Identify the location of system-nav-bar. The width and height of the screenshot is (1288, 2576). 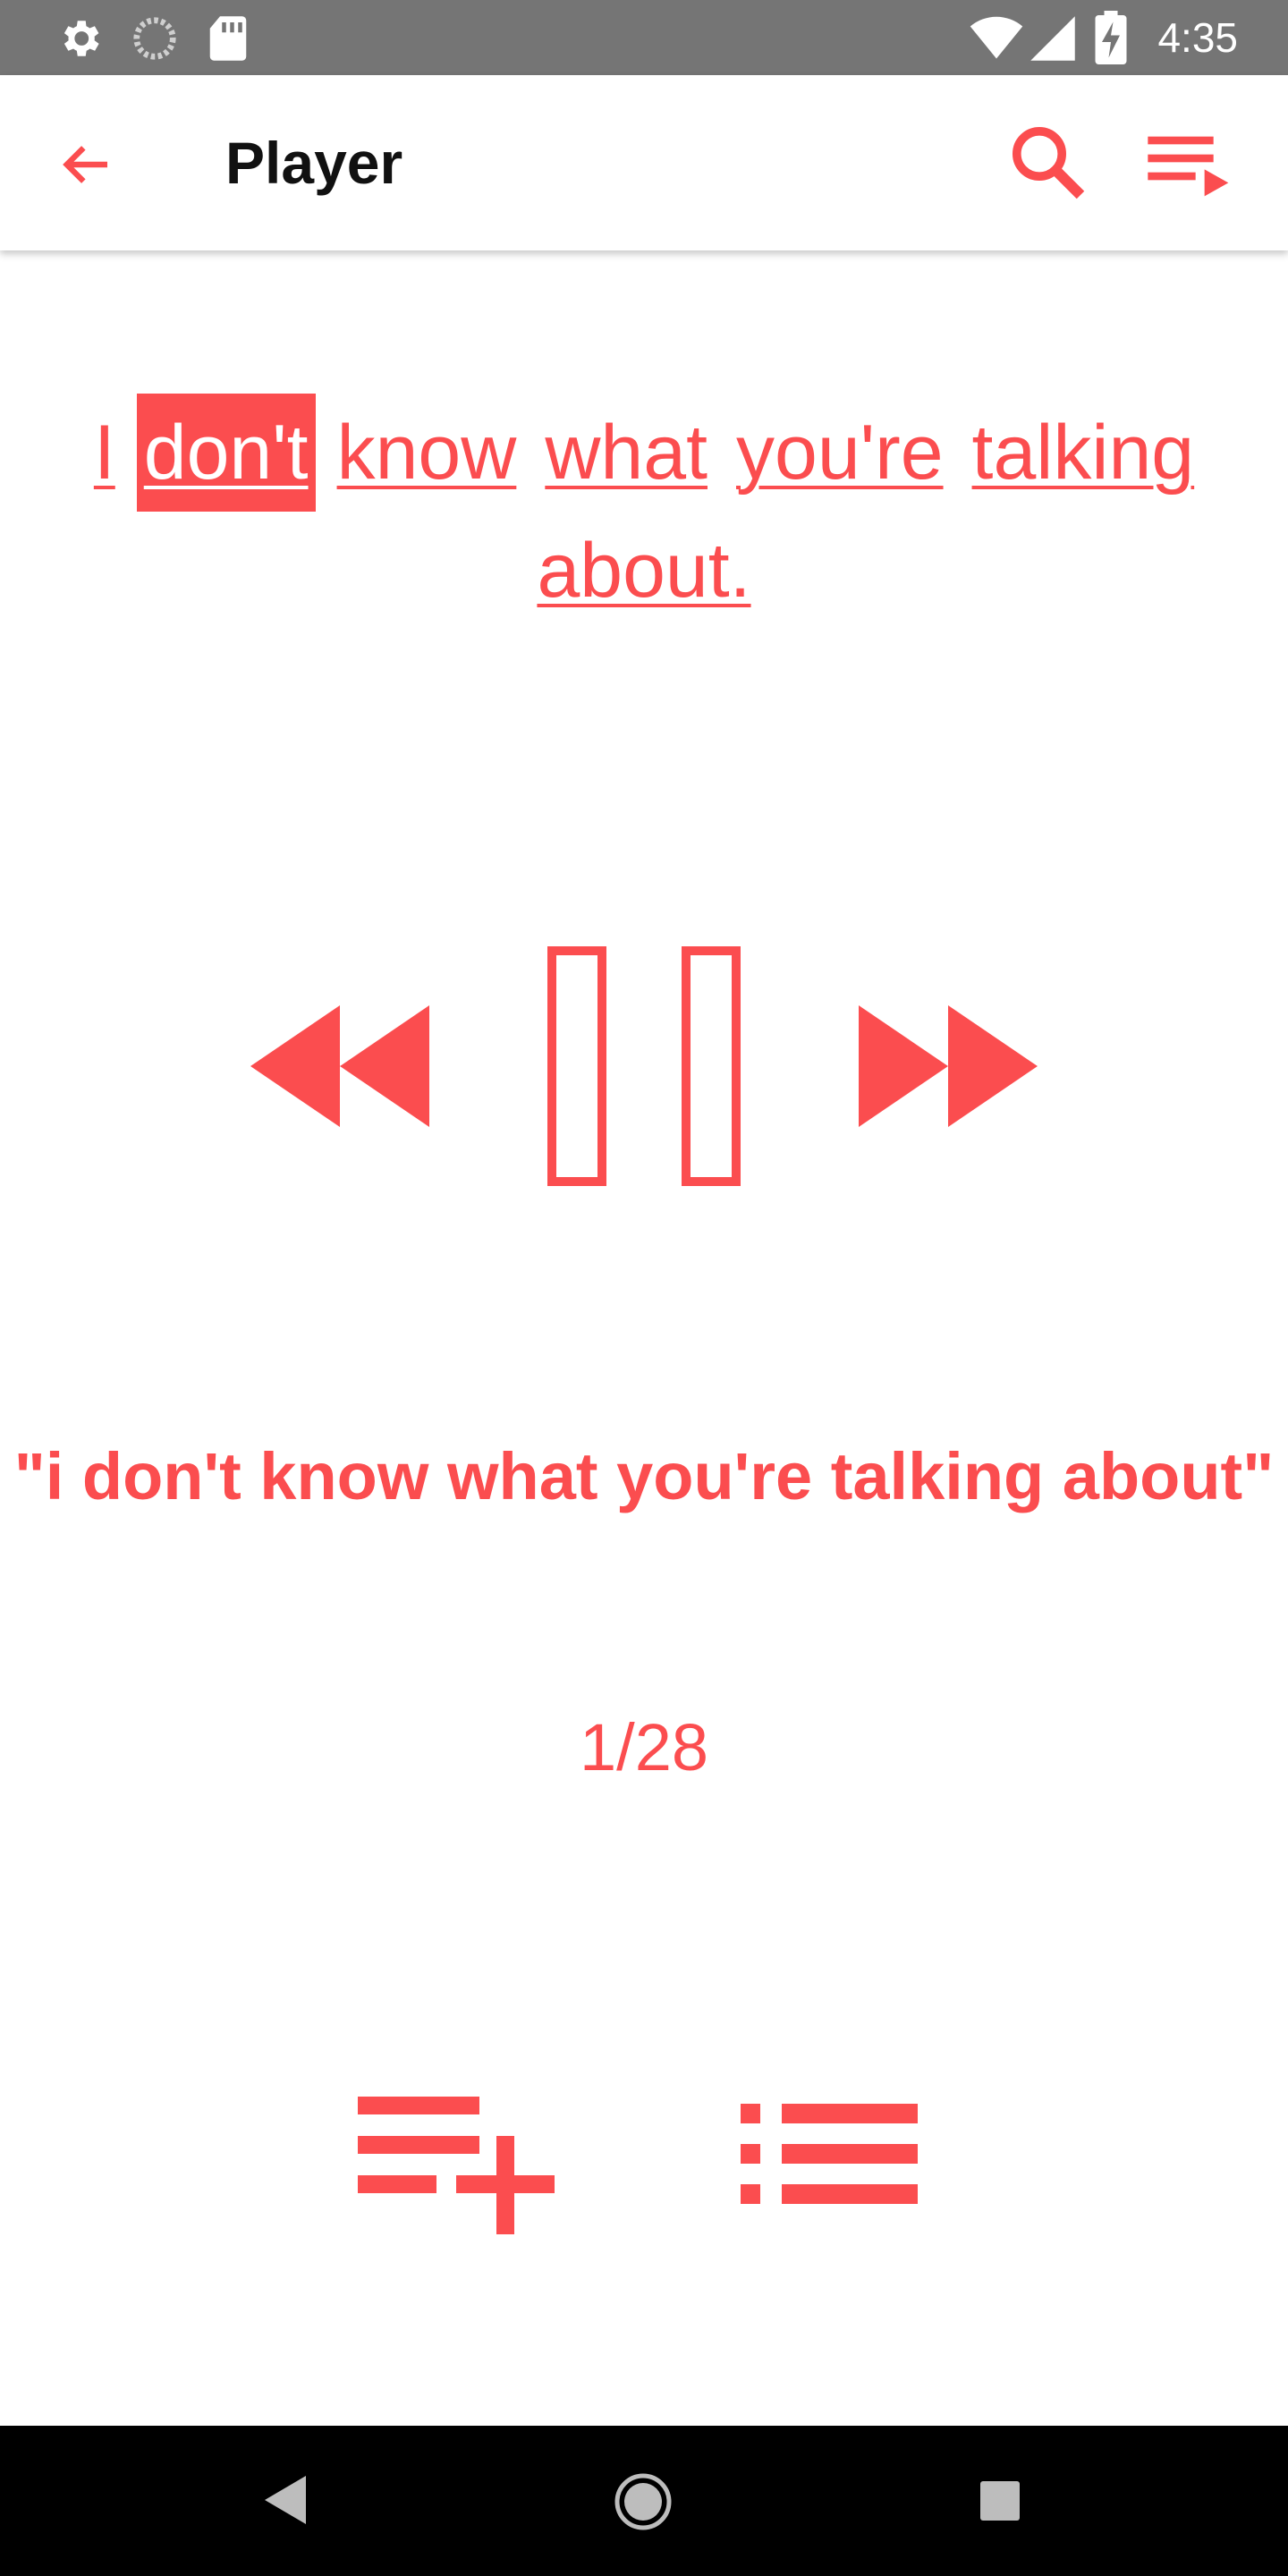
(644, 2501).